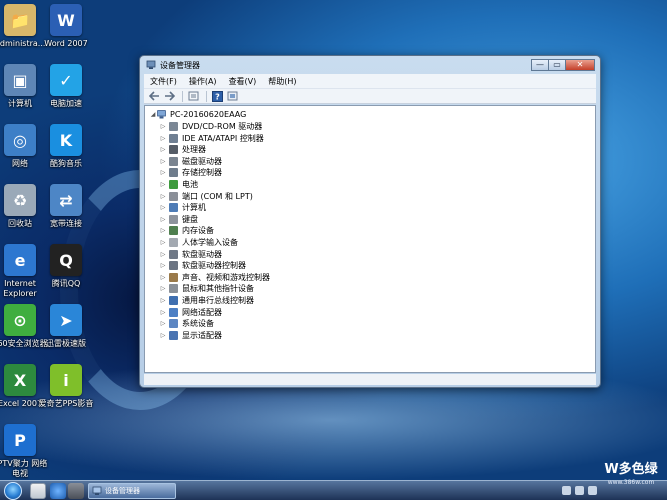  Describe the element at coordinates (208, 114) in the screenshot. I see `tree-root-label: PC-20160620EAAG` at that location.